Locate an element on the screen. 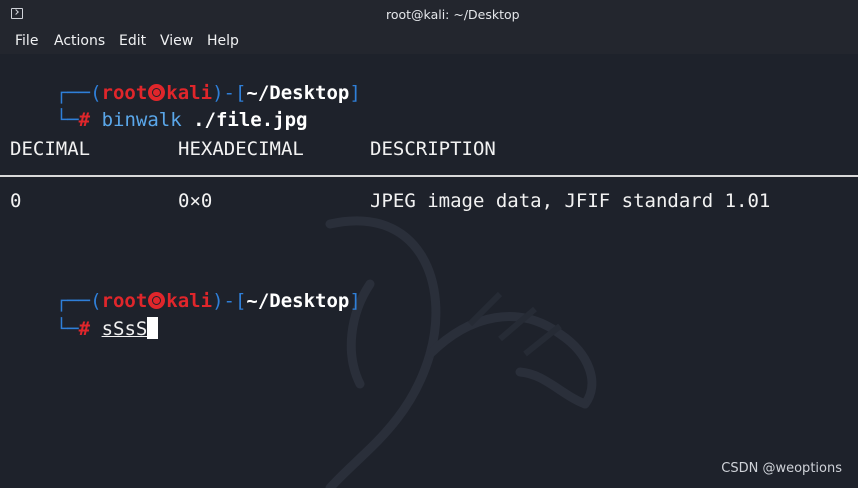  command-line-2: └─# sSsS is located at coordinates (84, 328).